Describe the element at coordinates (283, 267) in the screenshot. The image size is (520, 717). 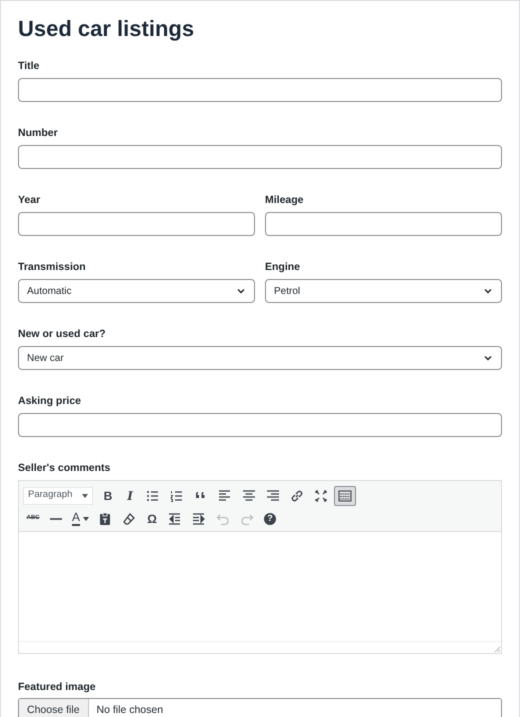
I see `field-label: Engine` at that location.